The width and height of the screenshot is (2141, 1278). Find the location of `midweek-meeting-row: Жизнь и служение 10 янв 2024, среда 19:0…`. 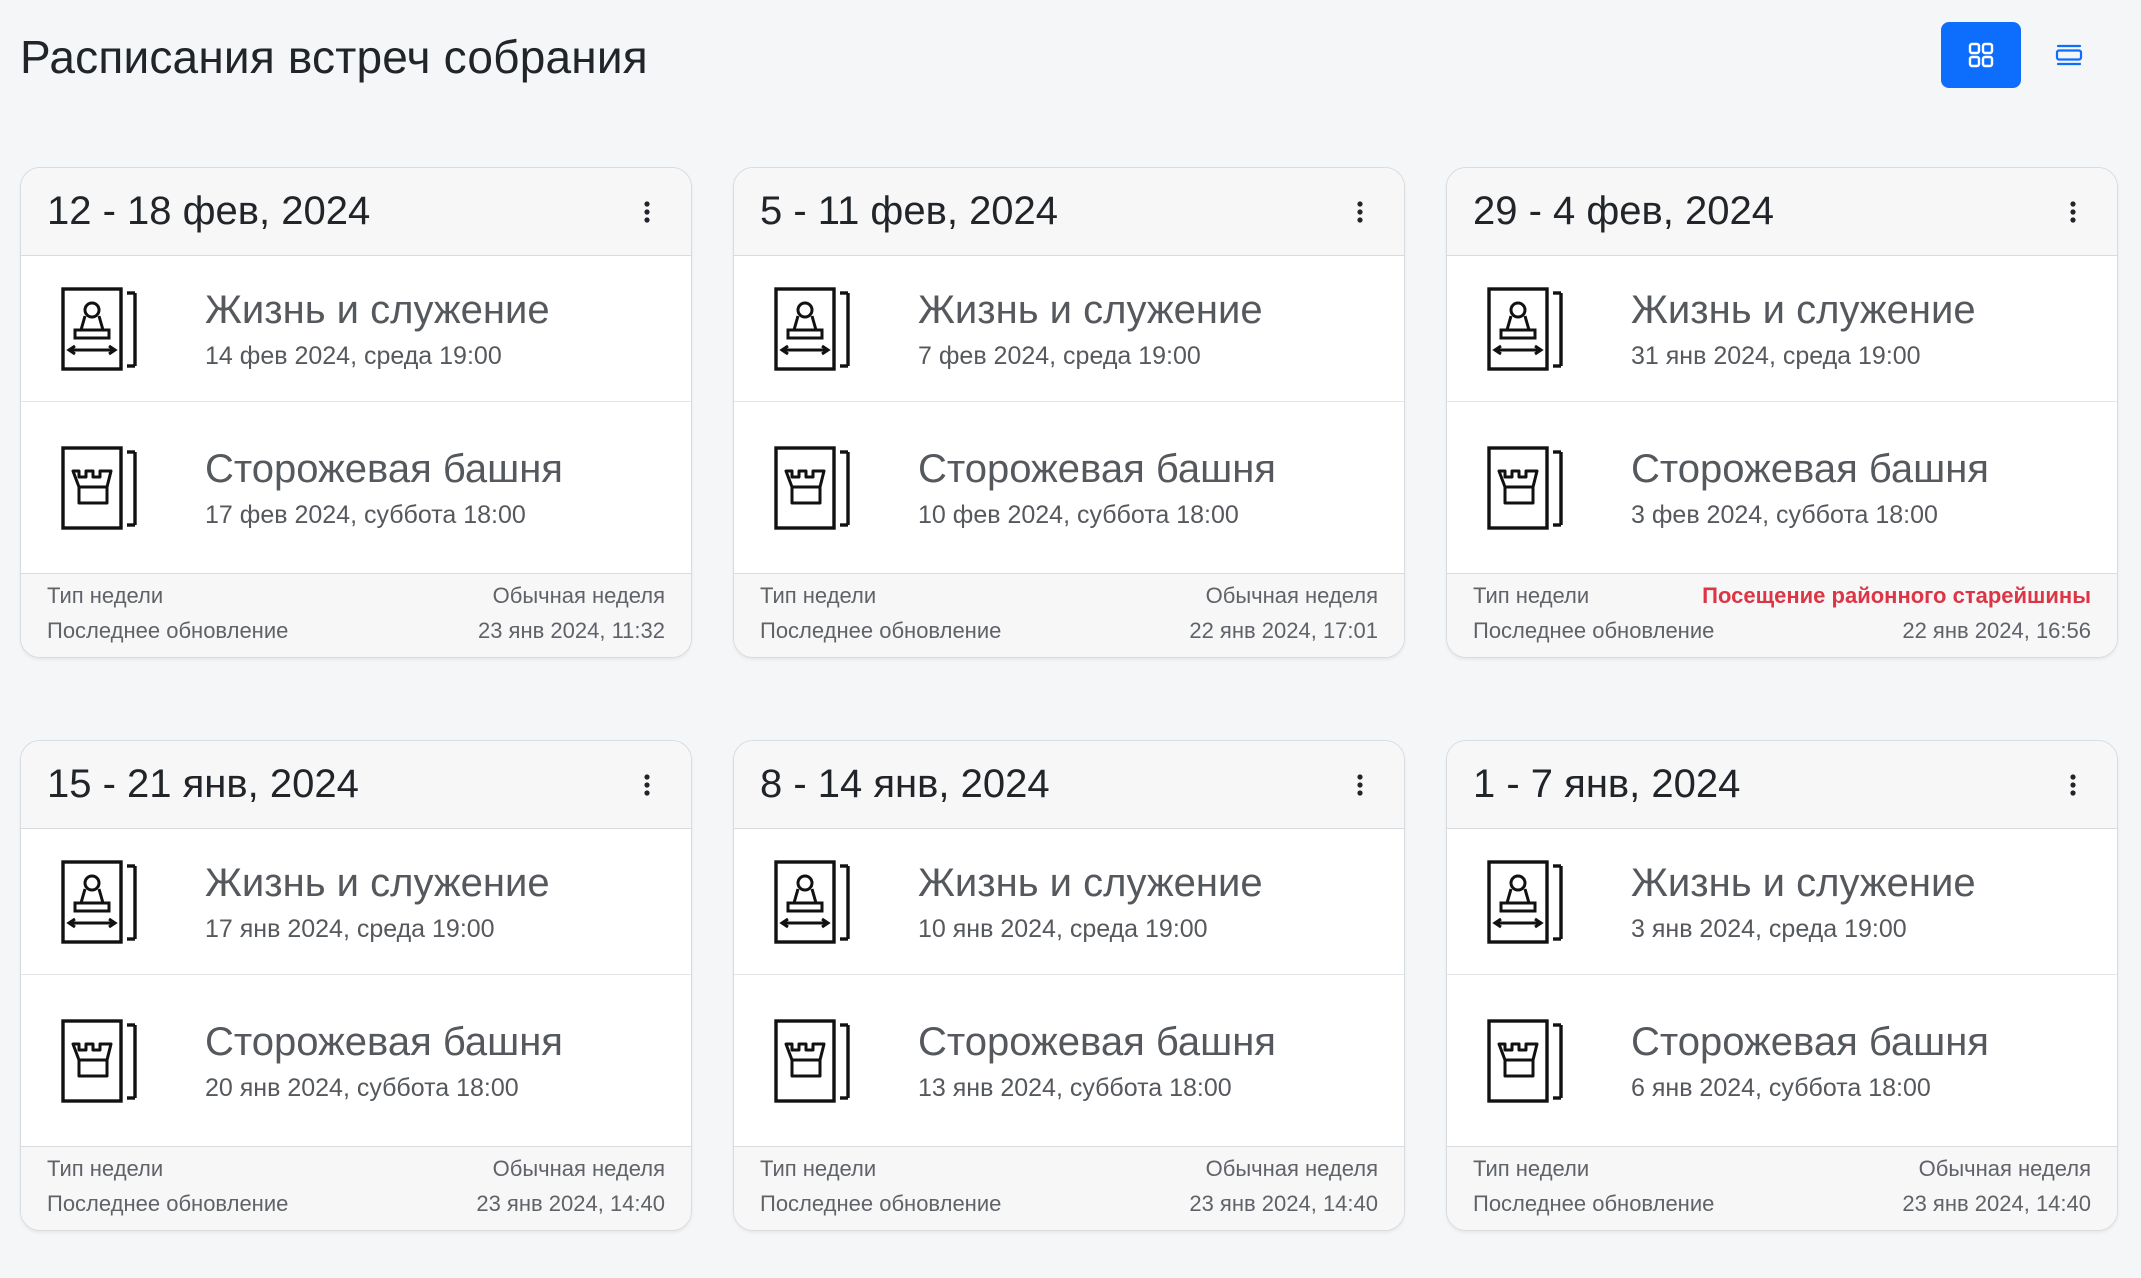

midweek-meeting-row: Жизнь и служение 10 янв 2024, среда 19:0… is located at coordinates (1069, 902).